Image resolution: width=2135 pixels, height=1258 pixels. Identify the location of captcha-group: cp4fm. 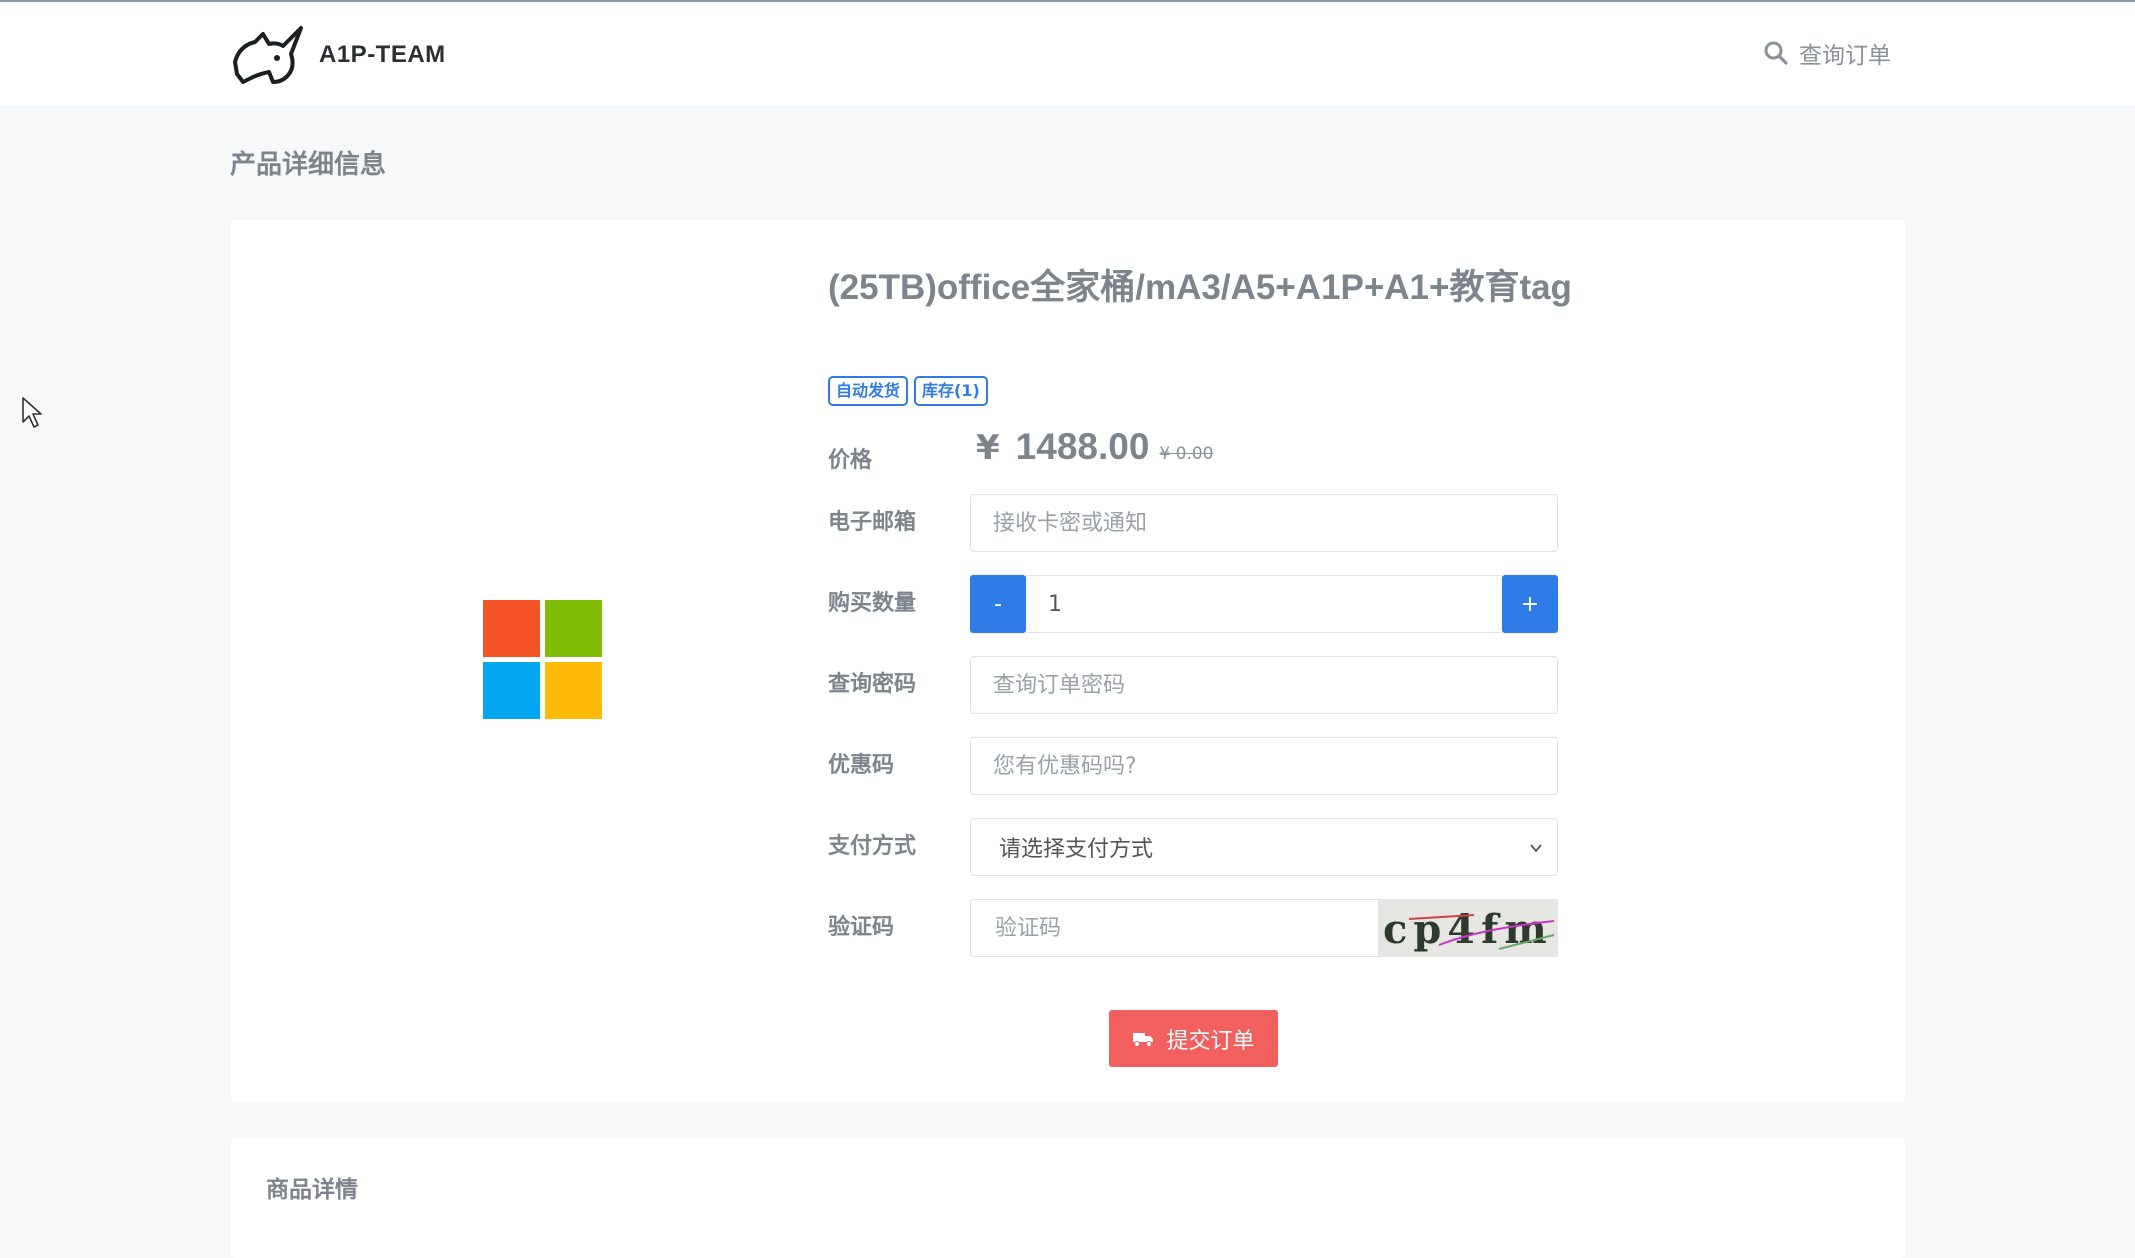
(1264, 928).